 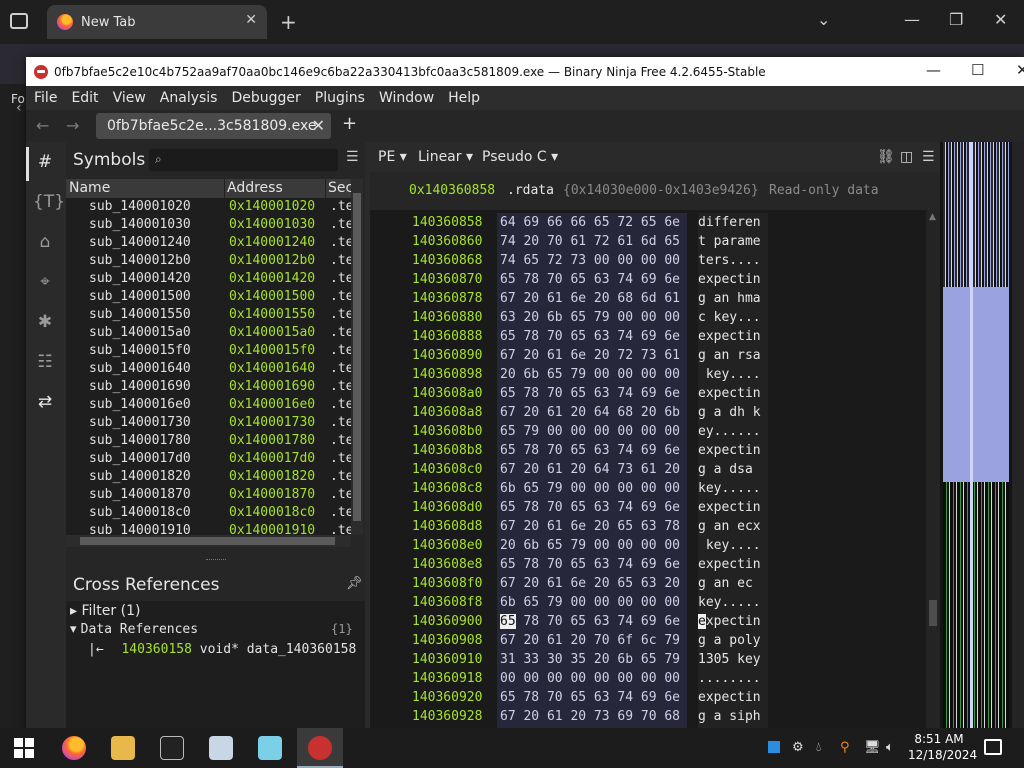 What do you see at coordinates (255, 188) in the screenshot?
I see `column-header-address: Address` at bounding box center [255, 188].